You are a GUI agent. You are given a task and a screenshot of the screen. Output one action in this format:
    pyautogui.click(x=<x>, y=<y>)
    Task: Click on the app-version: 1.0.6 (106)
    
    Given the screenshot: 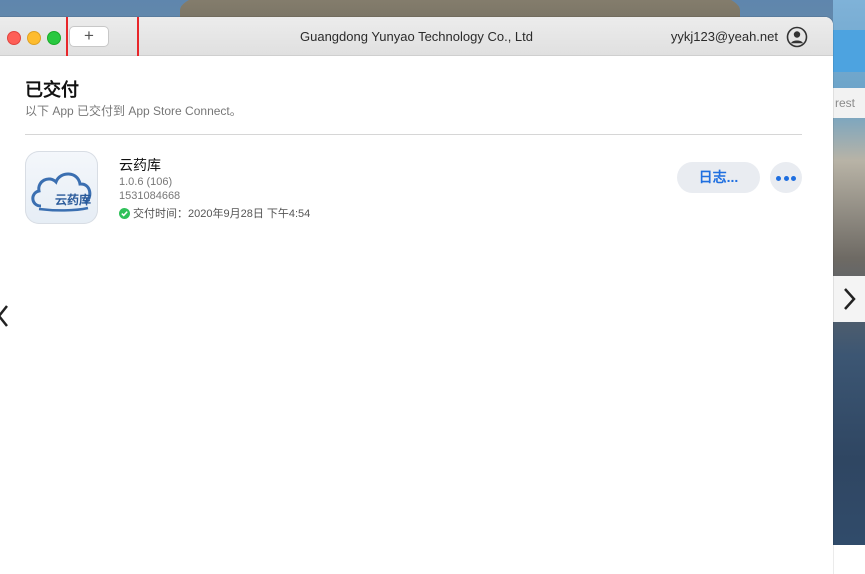 What is the action you would take?
    pyautogui.click(x=146, y=182)
    